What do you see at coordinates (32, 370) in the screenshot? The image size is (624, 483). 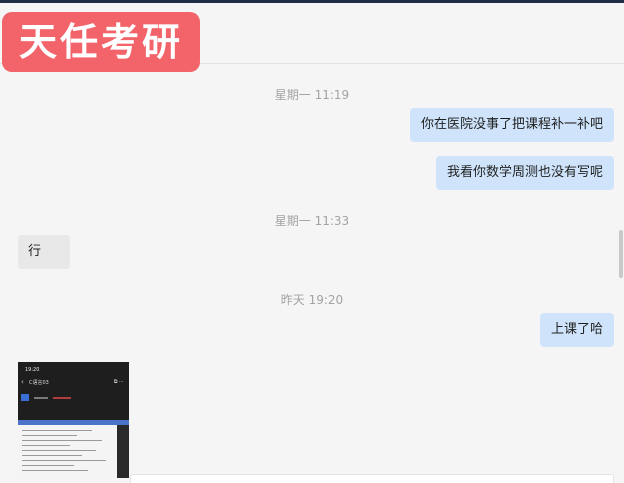 I see `thumb-status-time: 19:20` at bounding box center [32, 370].